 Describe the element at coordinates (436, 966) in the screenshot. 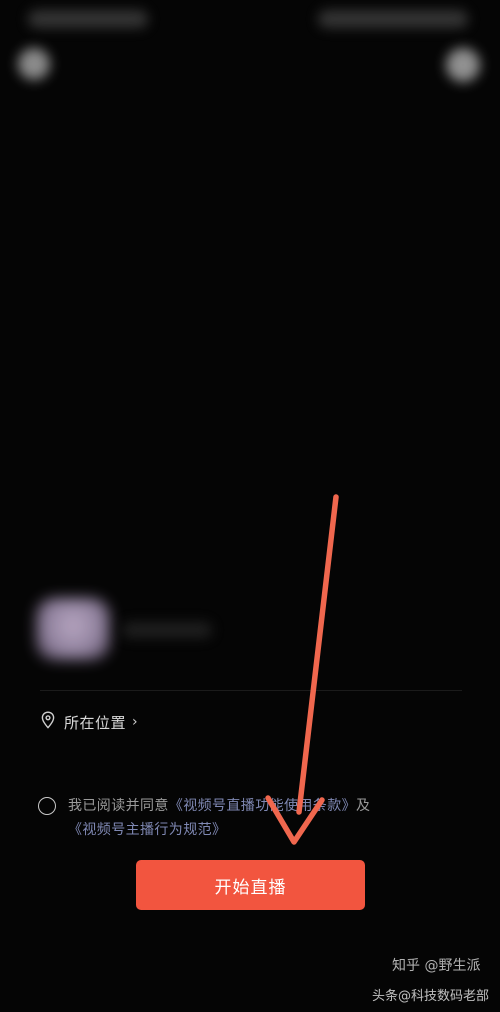

I see `zhihu-watermark: 知乎 @野生派` at that location.